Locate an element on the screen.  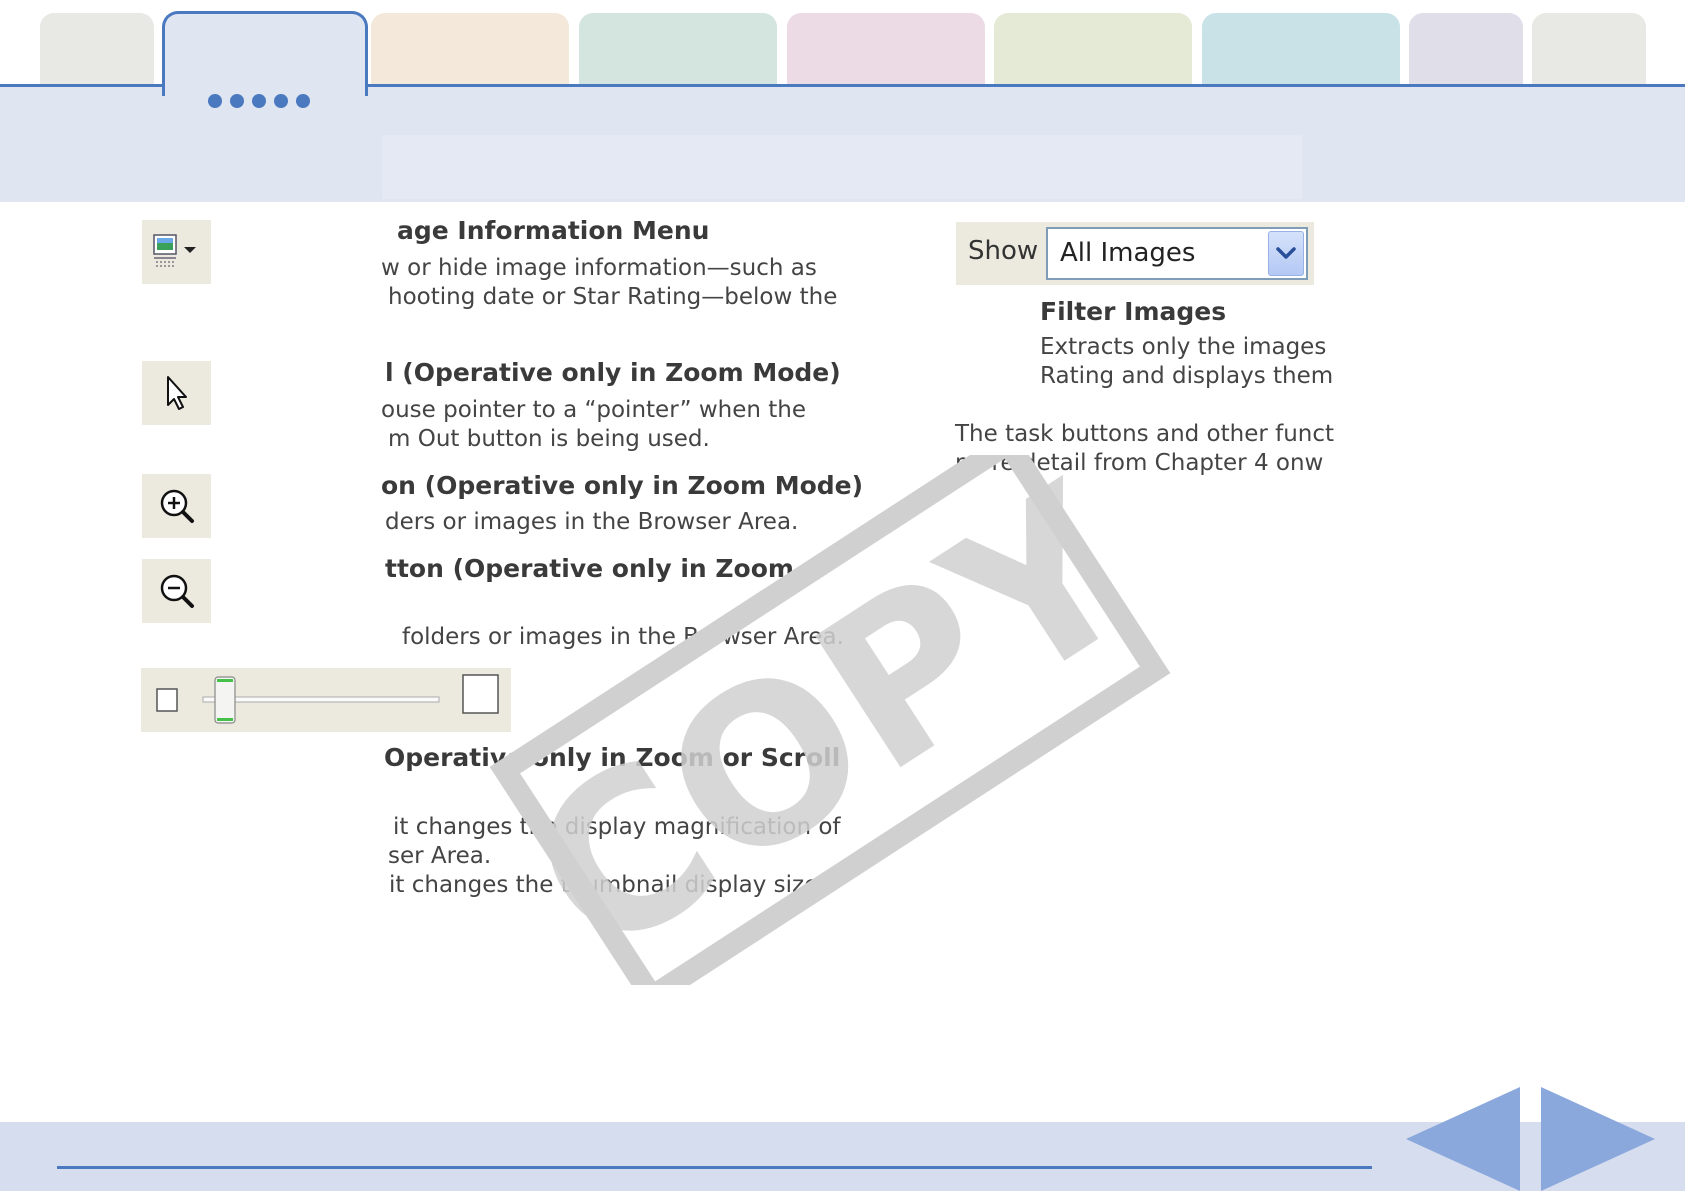
previous-page-icon is located at coordinates (1463, 1139).